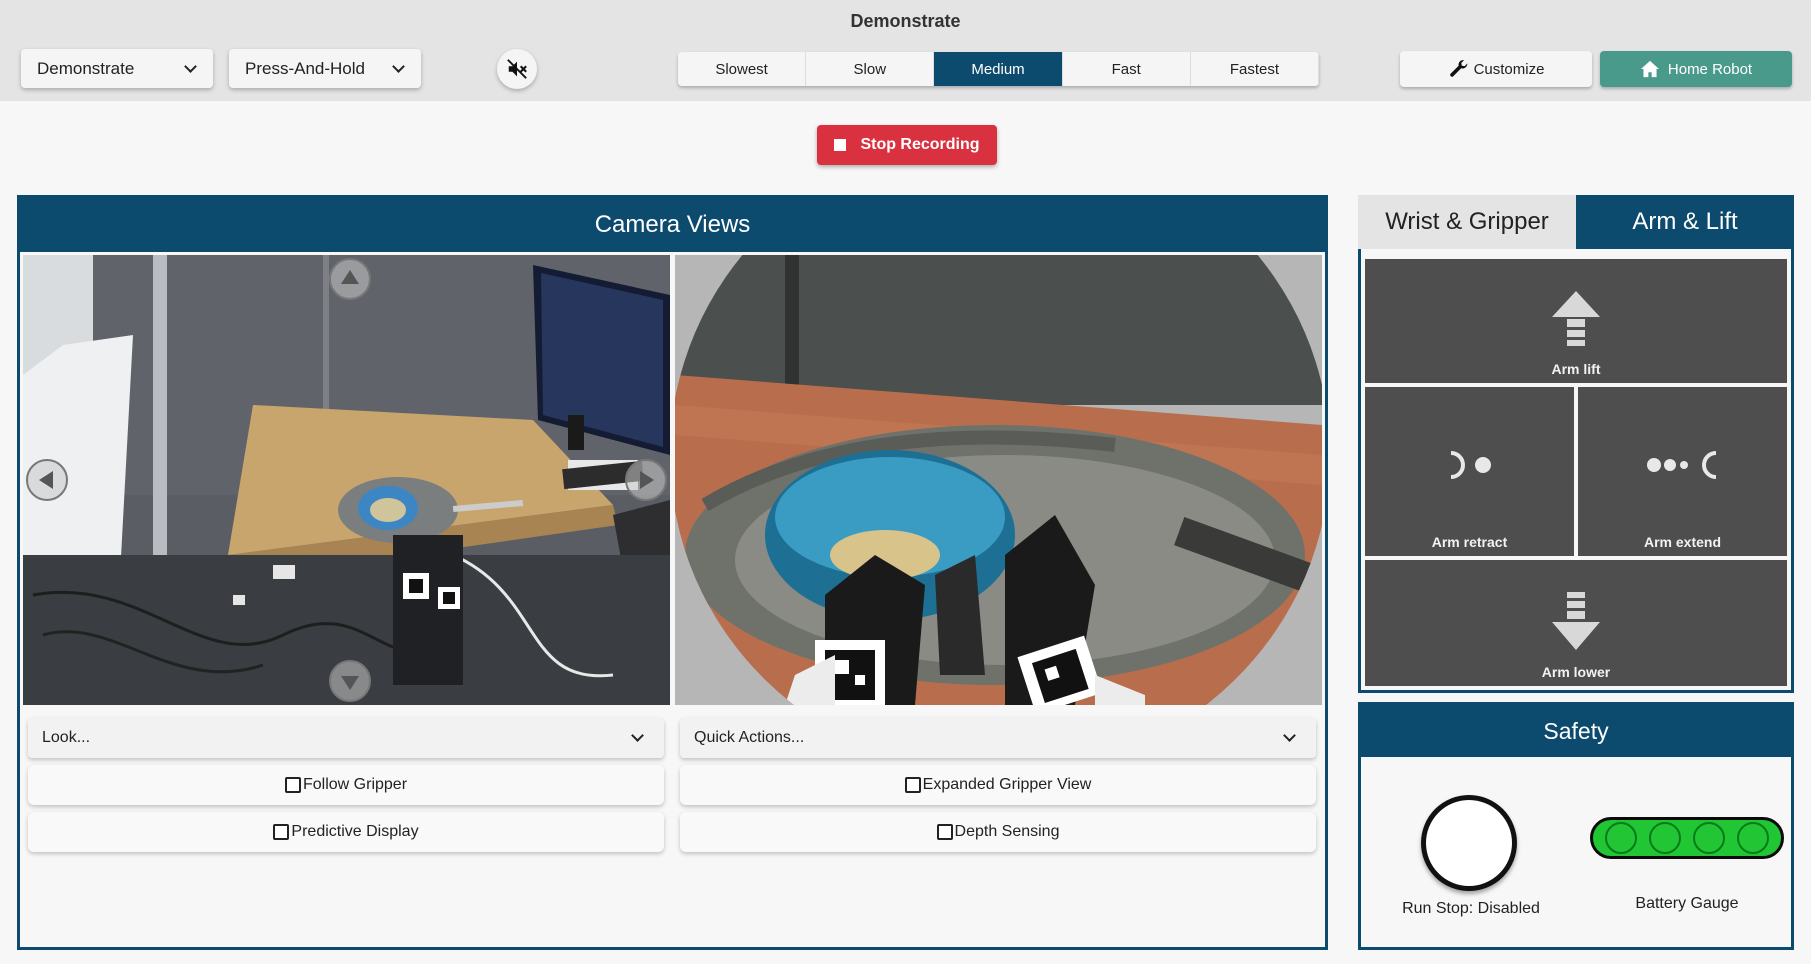 Image resolution: width=1811 pixels, height=964 pixels. I want to click on run-stop-label: Run Stop: Disabled, so click(1471, 908).